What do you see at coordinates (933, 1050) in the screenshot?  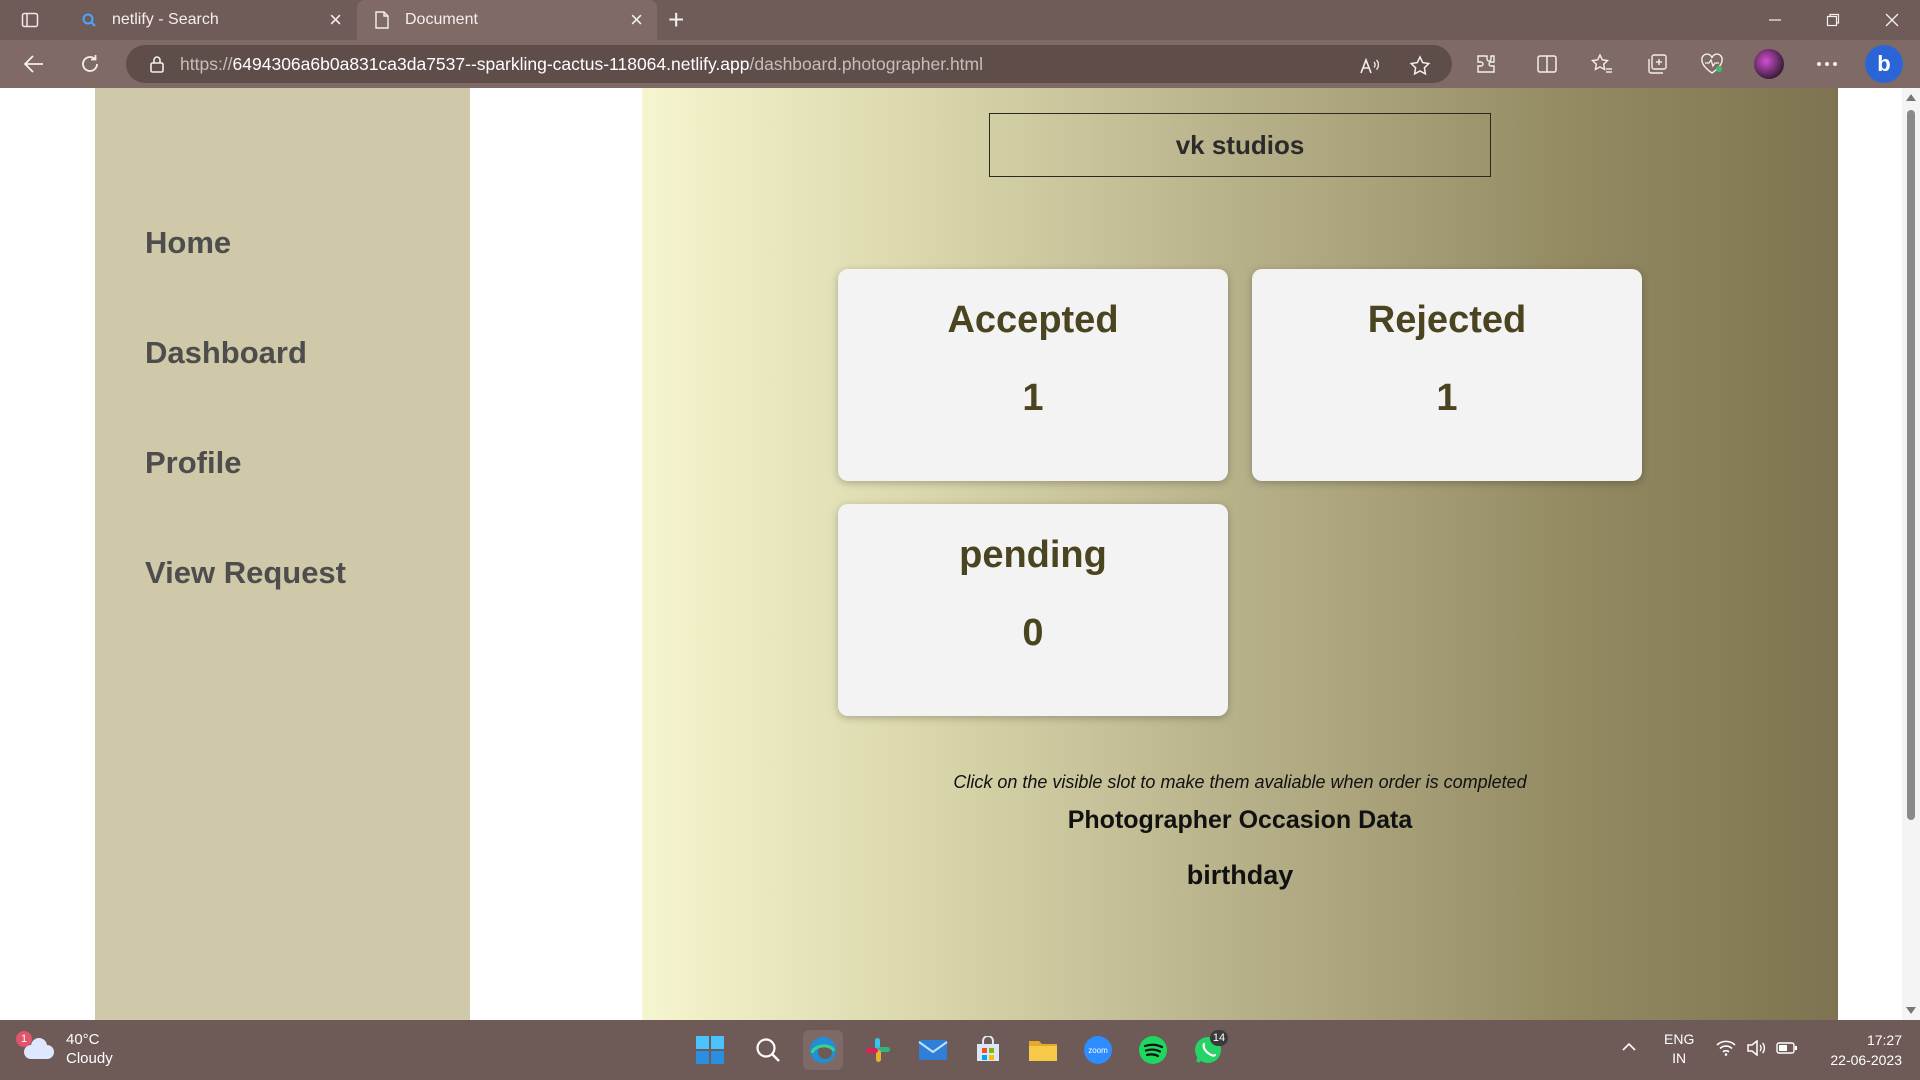 I see `mail-icon` at bounding box center [933, 1050].